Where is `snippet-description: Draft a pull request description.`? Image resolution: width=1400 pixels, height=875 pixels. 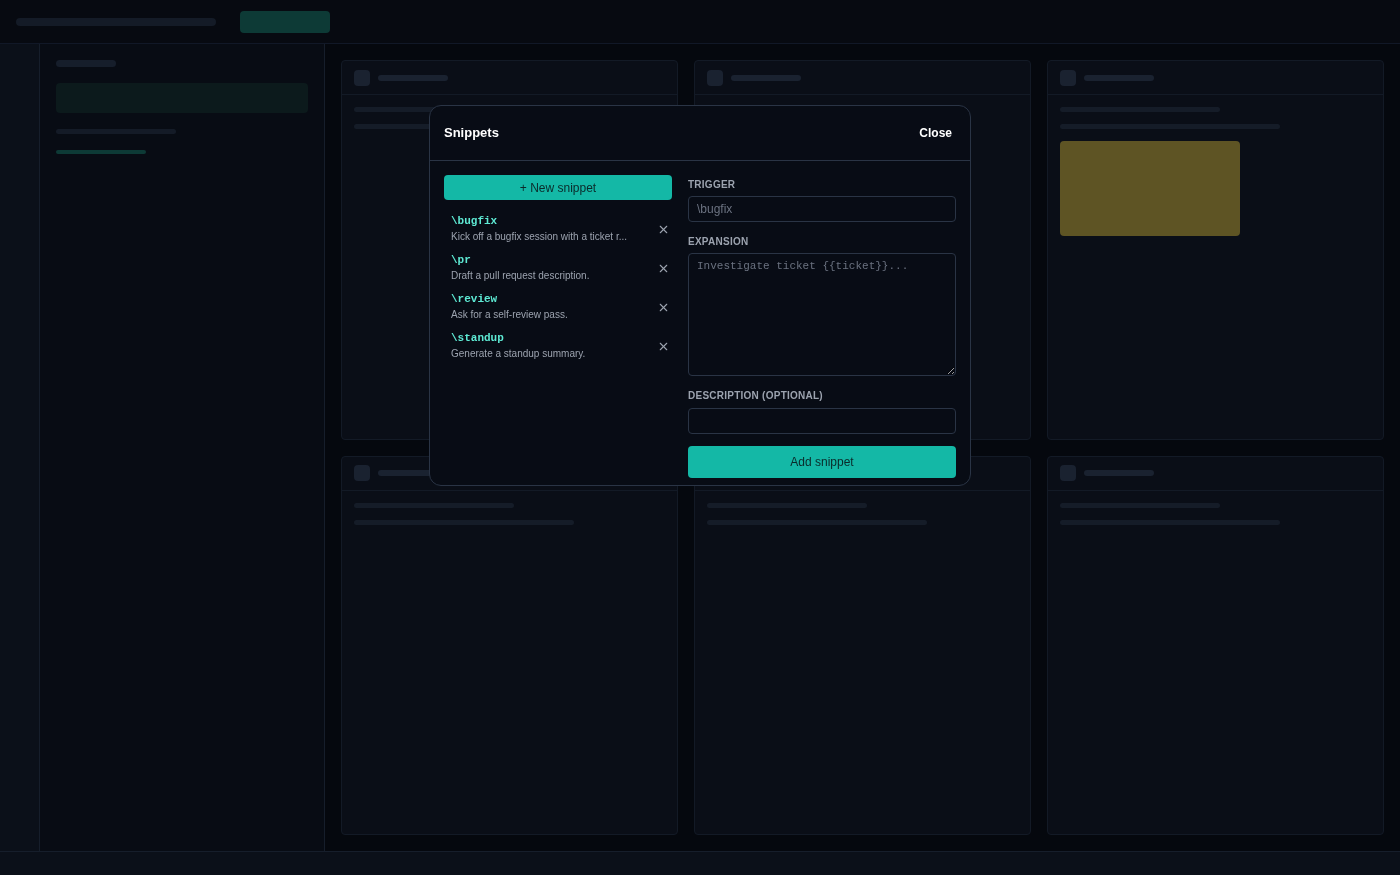 snippet-description: Draft a pull request description. is located at coordinates (520, 275).